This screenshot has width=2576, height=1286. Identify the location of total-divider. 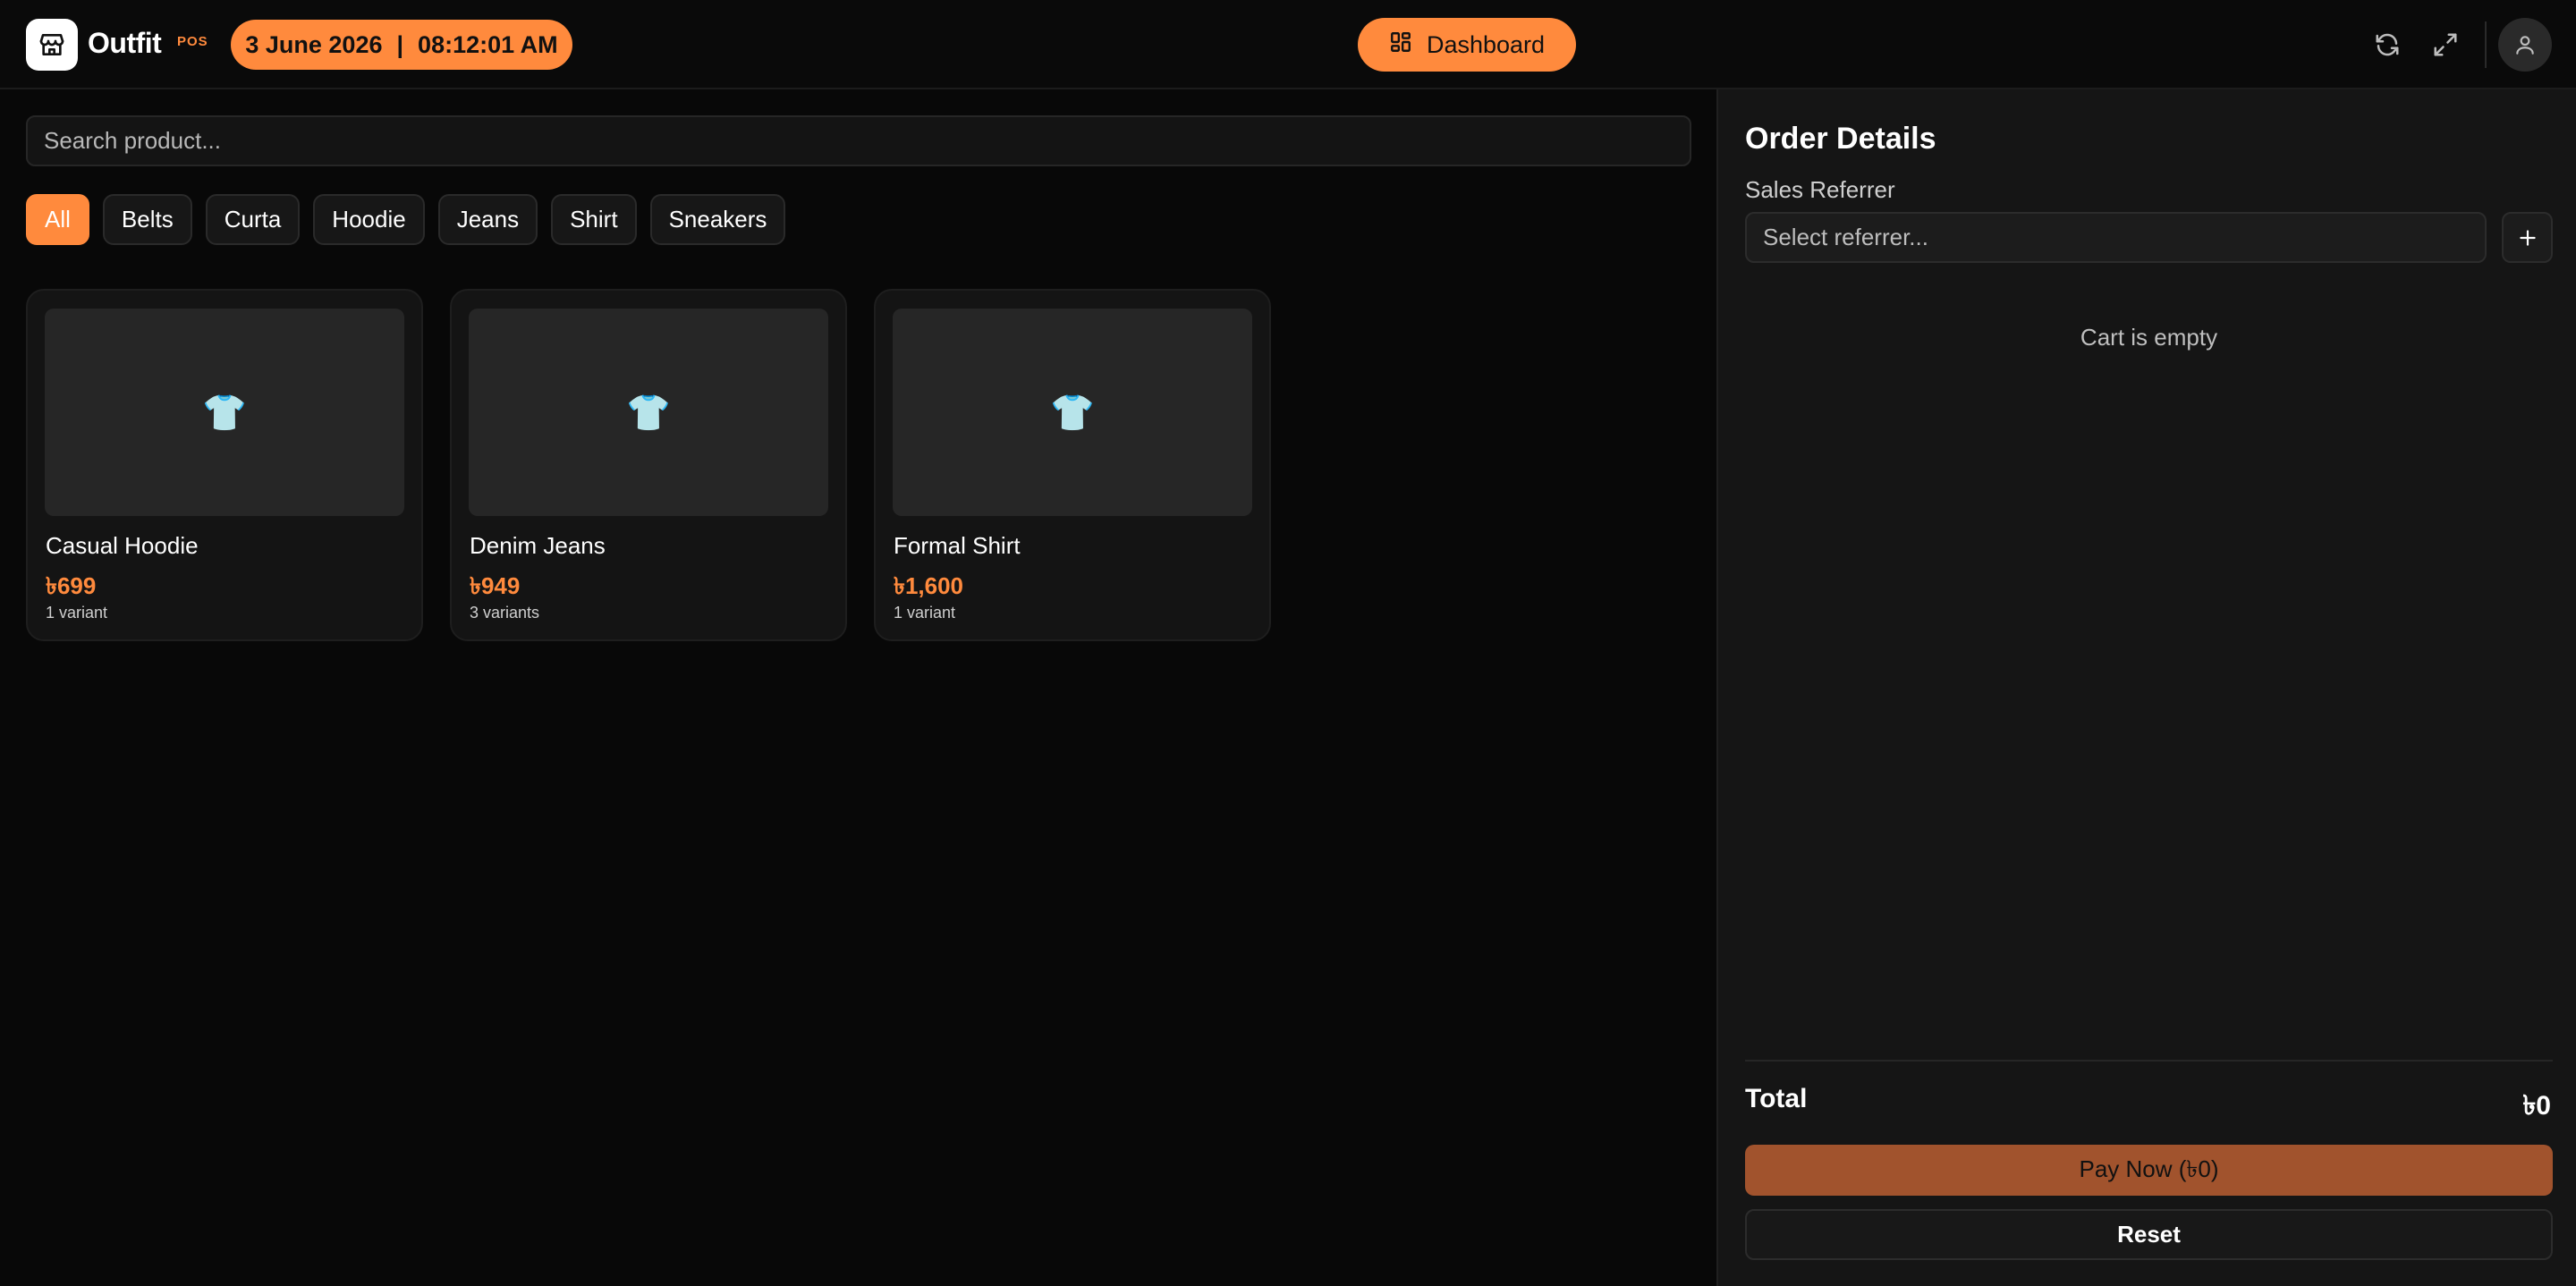
(2149, 1061).